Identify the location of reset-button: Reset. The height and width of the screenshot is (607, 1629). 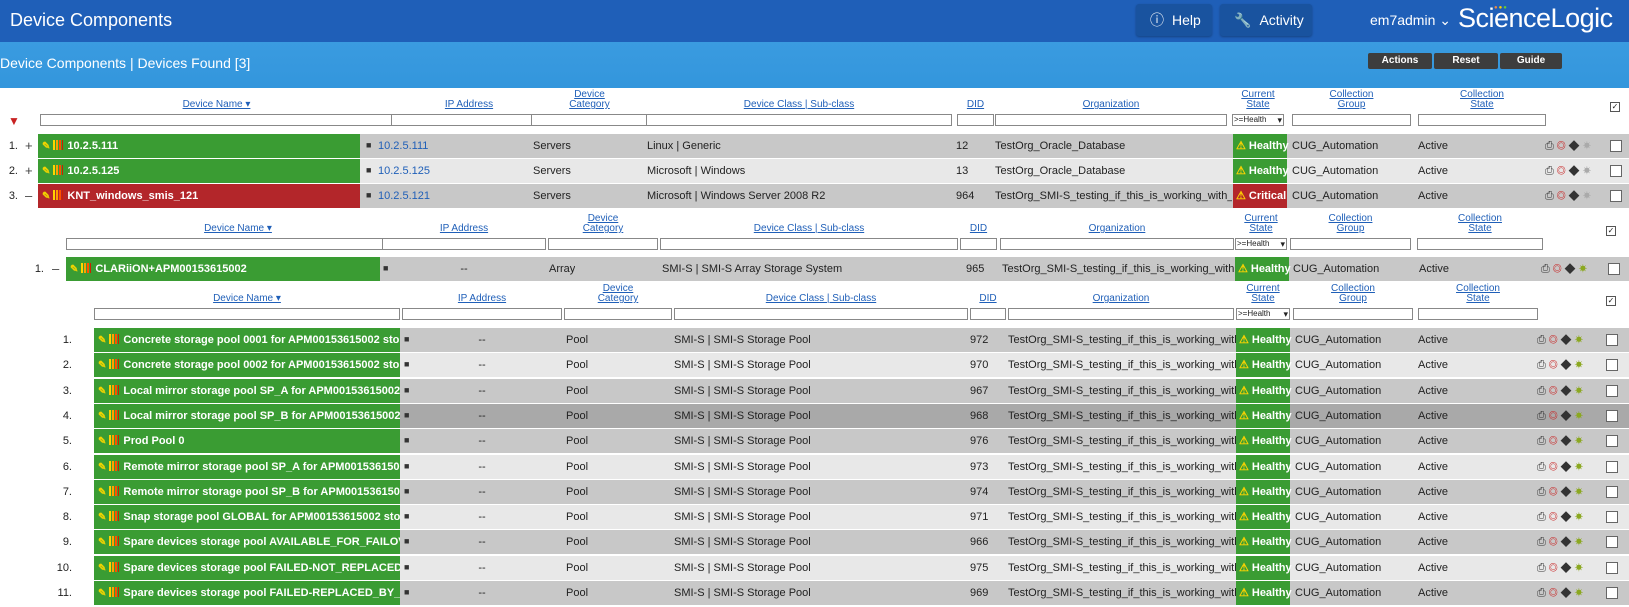
(1466, 61).